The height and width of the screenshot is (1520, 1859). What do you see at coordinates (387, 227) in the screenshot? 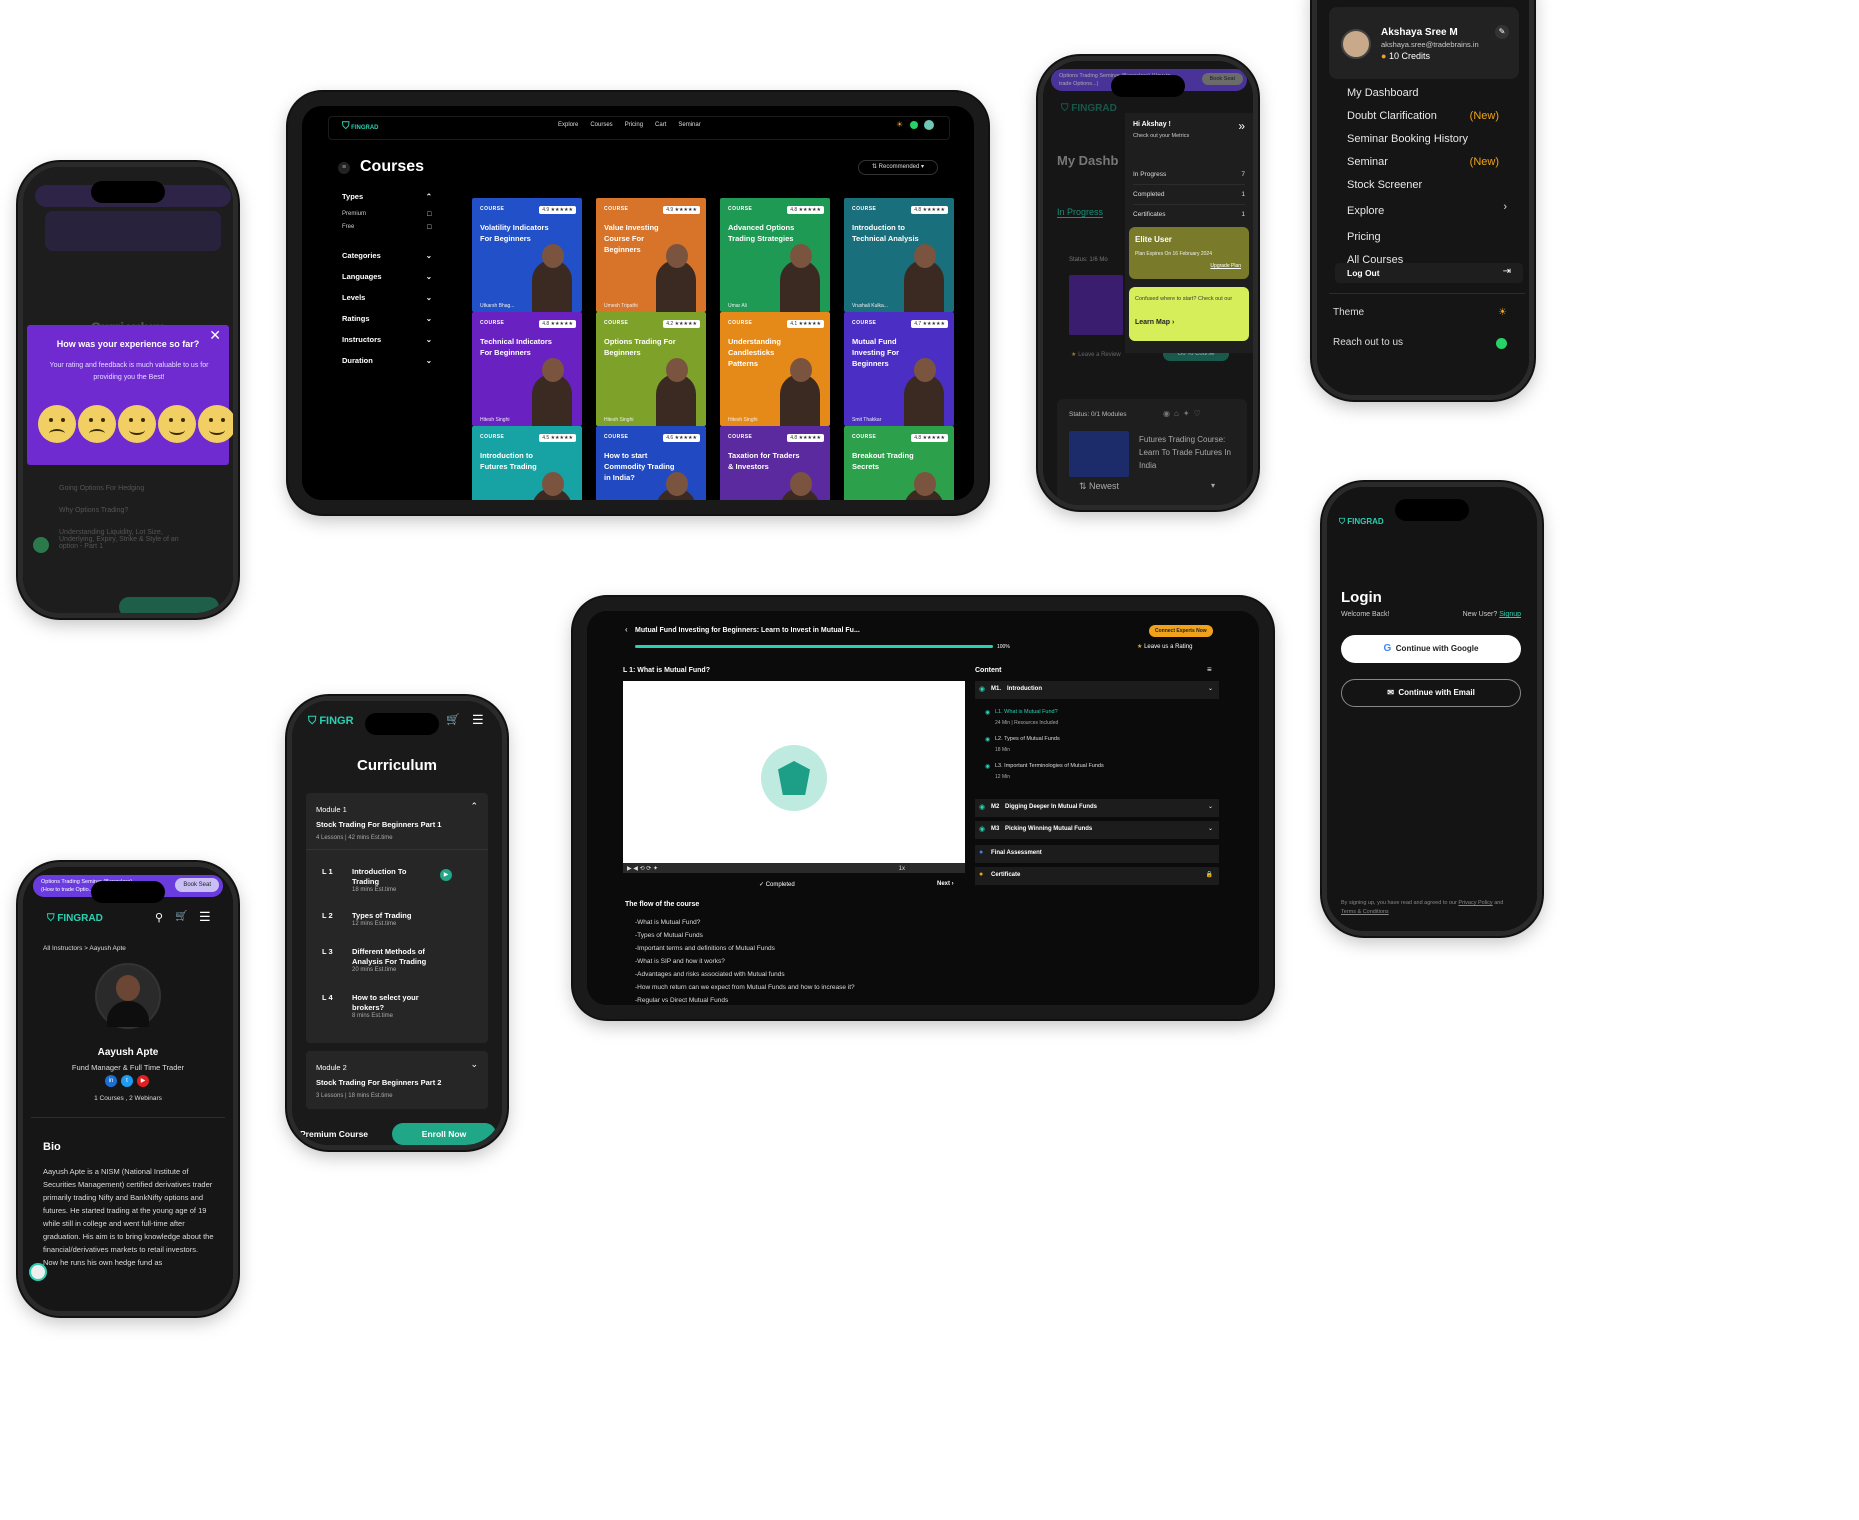
I see `filter-free: Free ☐` at bounding box center [387, 227].